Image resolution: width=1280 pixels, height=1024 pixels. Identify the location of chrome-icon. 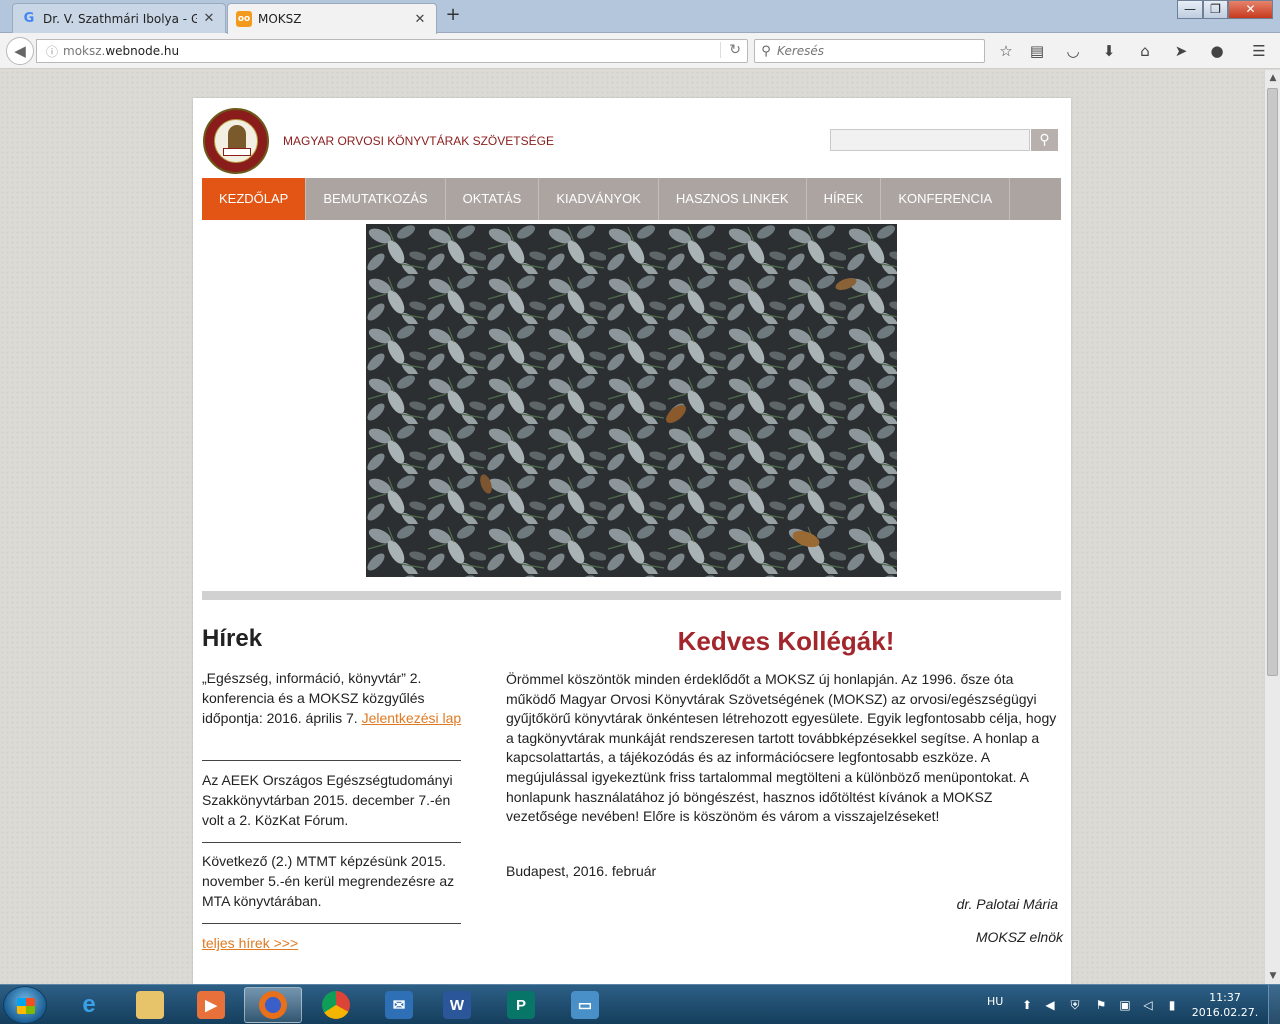
(336, 1005).